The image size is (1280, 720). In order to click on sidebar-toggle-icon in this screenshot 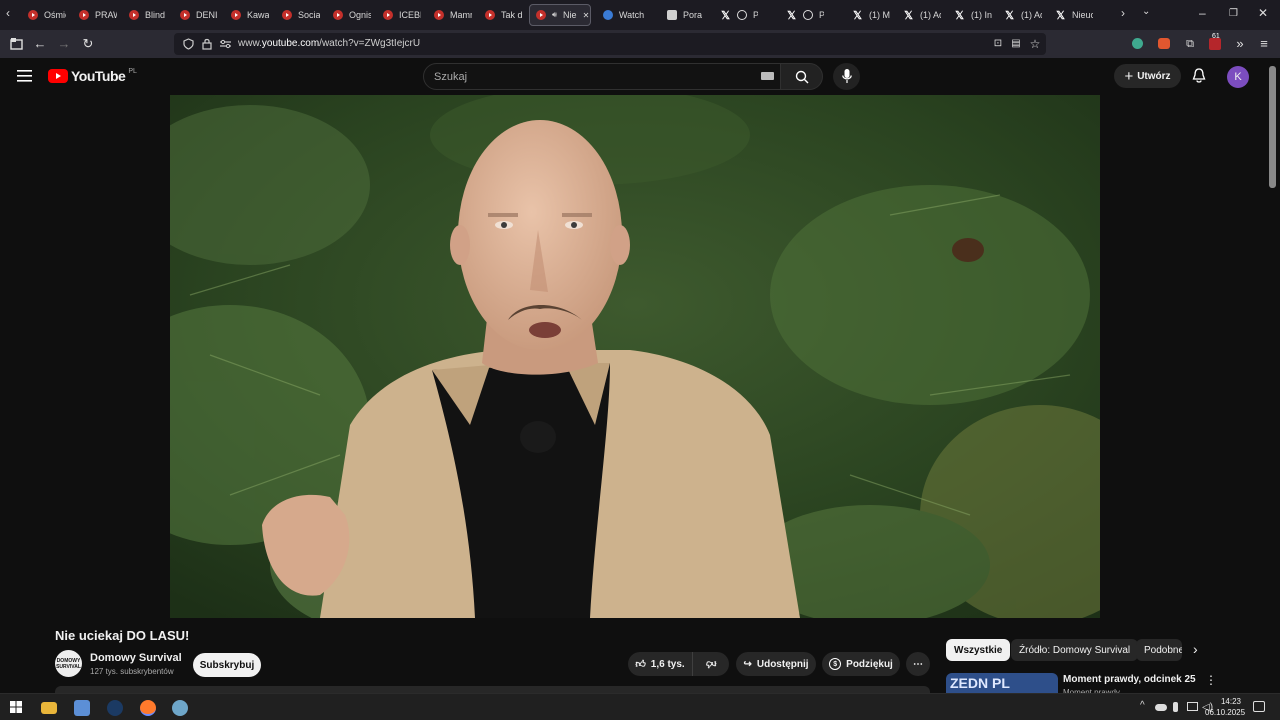, I will do `click(16, 44)`.